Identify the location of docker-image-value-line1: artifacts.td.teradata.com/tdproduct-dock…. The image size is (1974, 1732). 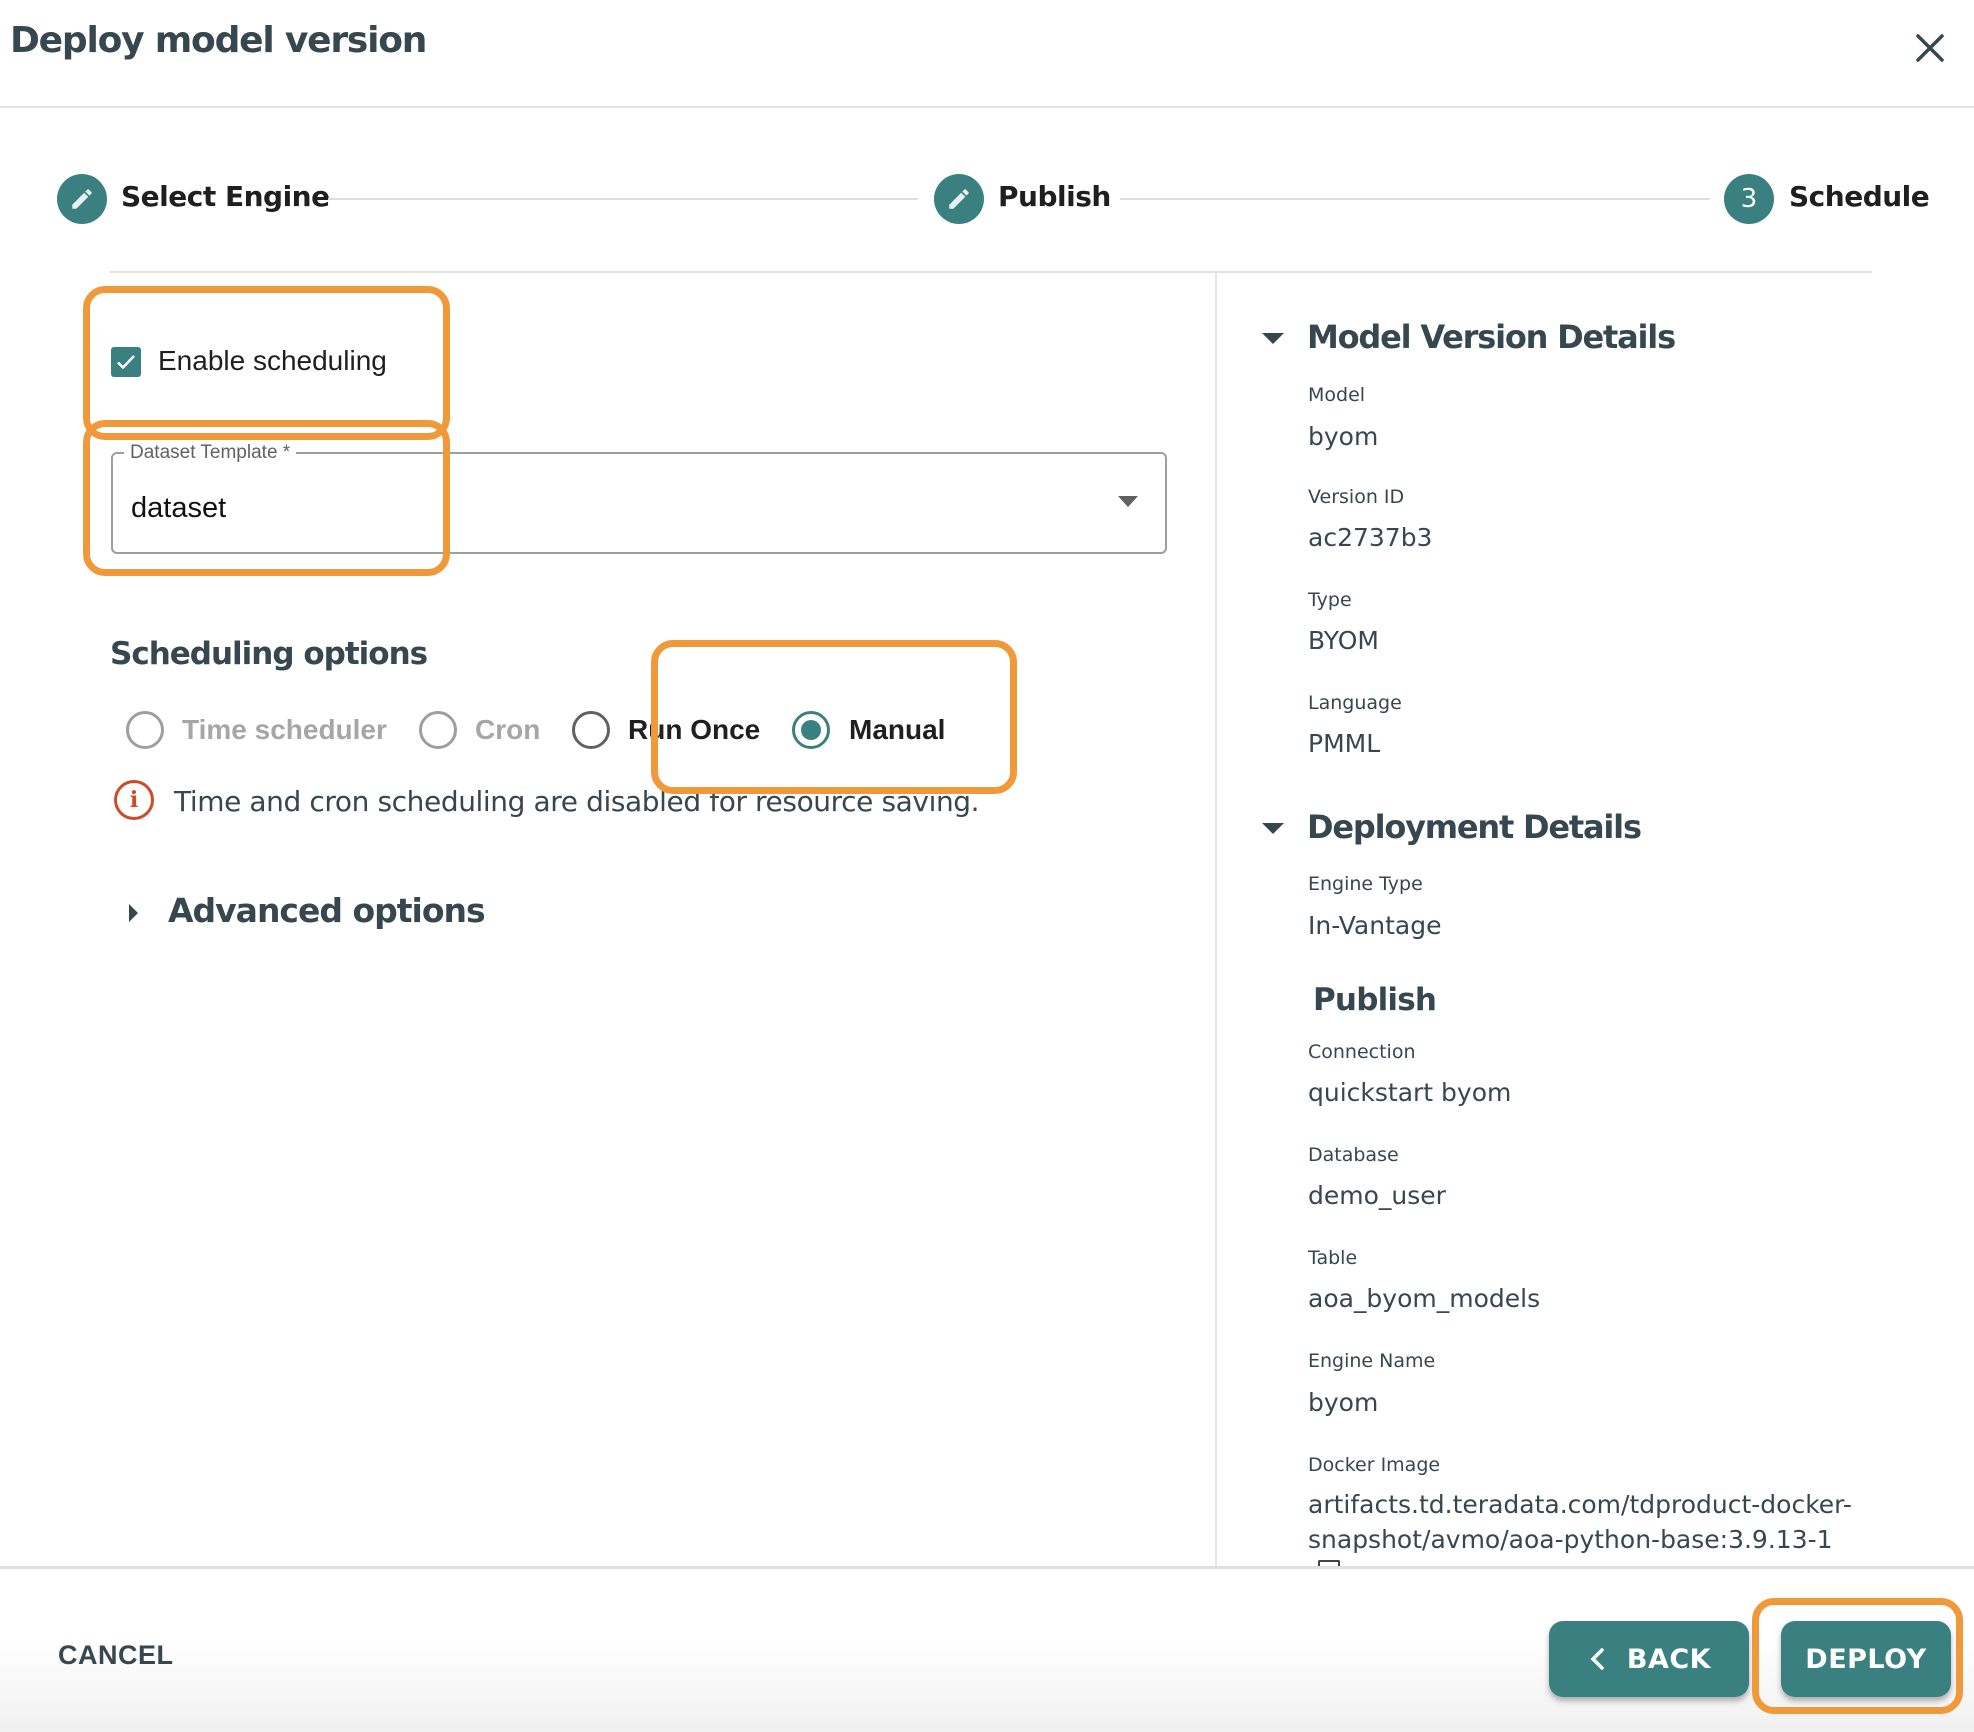
(1580, 1504).